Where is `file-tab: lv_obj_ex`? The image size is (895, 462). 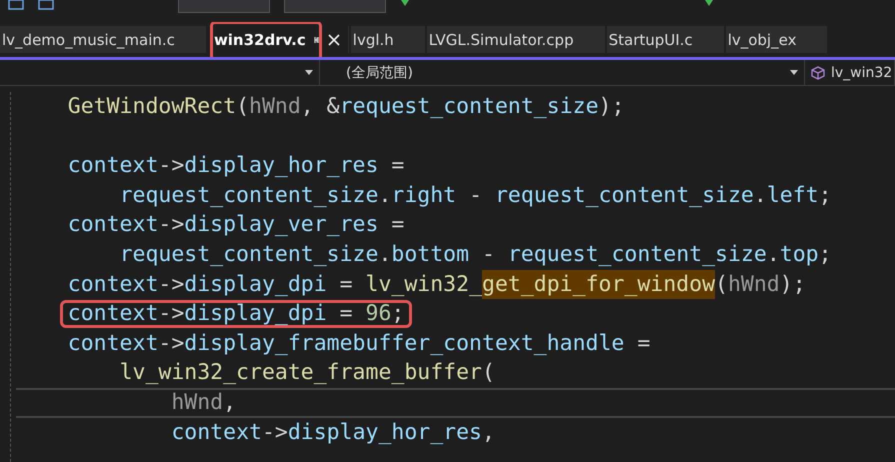
file-tab: lv_obj_ex is located at coordinates (777, 39).